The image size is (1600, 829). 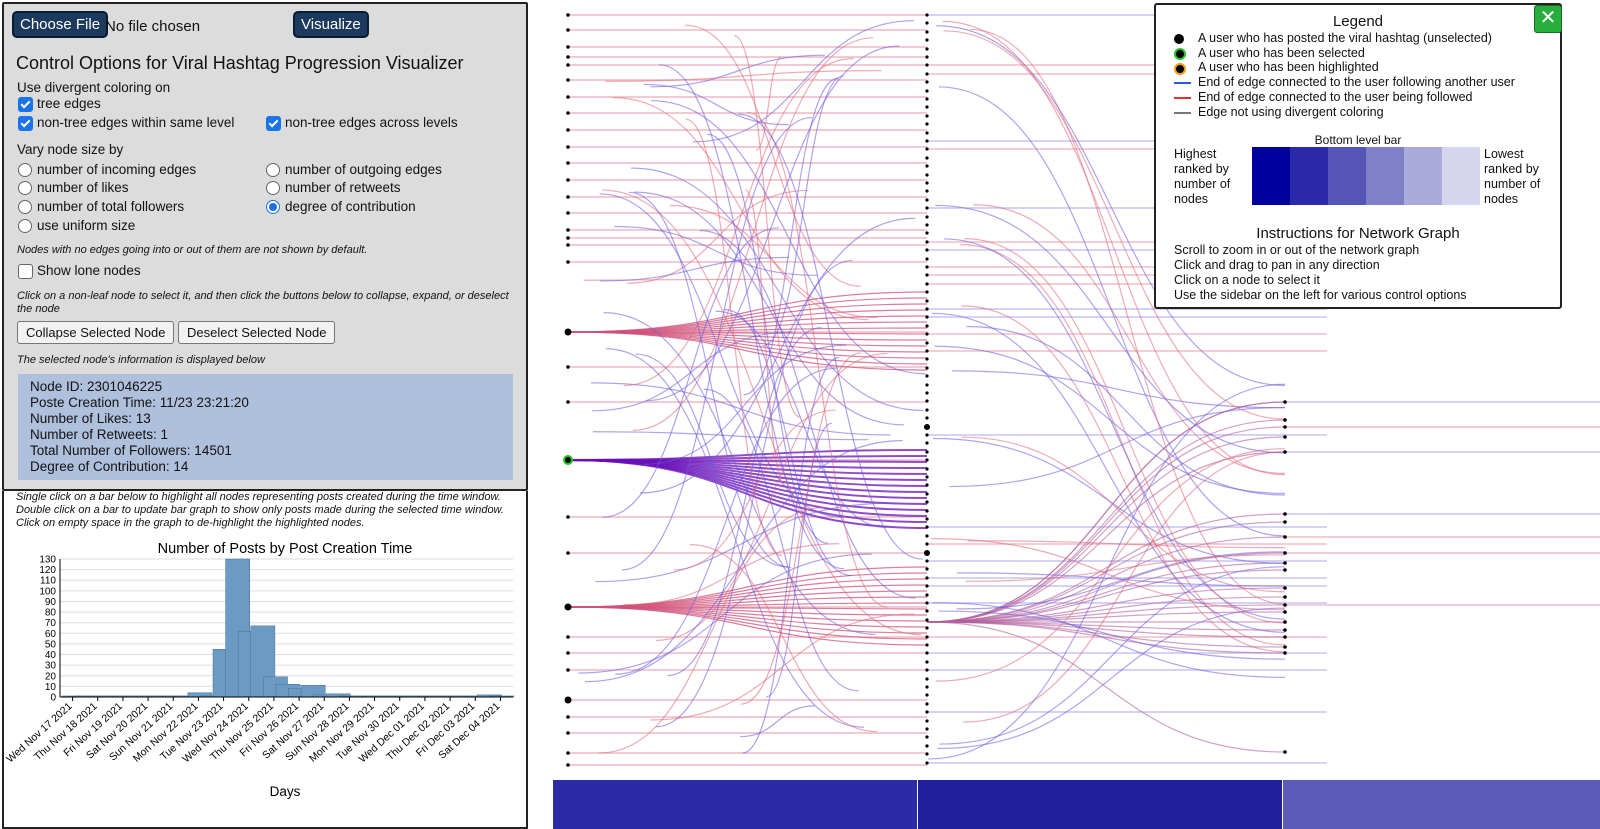 What do you see at coordinates (257, 332) in the screenshot?
I see `deselect-selected-node-button: Deselect Selected Node` at bounding box center [257, 332].